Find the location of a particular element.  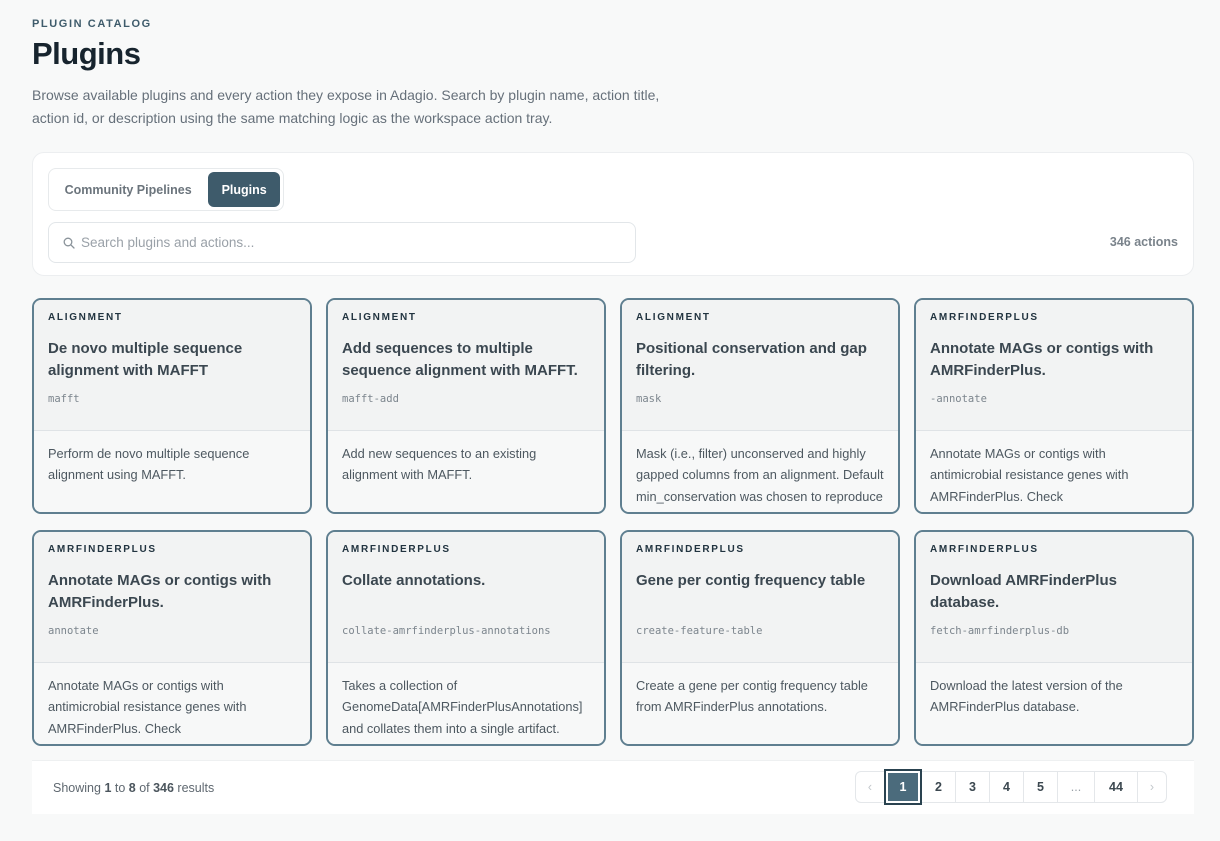

pagination: ‹ 1 2 3 4 5 ... 44 › is located at coordinates (1011, 787).